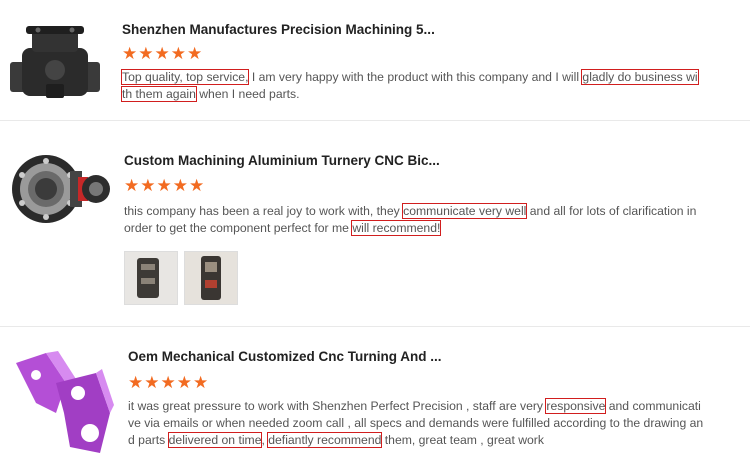  What do you see at coordinates (55, 60) in the screenshot?
I see `pipe-fitting-icon` at bounding box center [55, 60].